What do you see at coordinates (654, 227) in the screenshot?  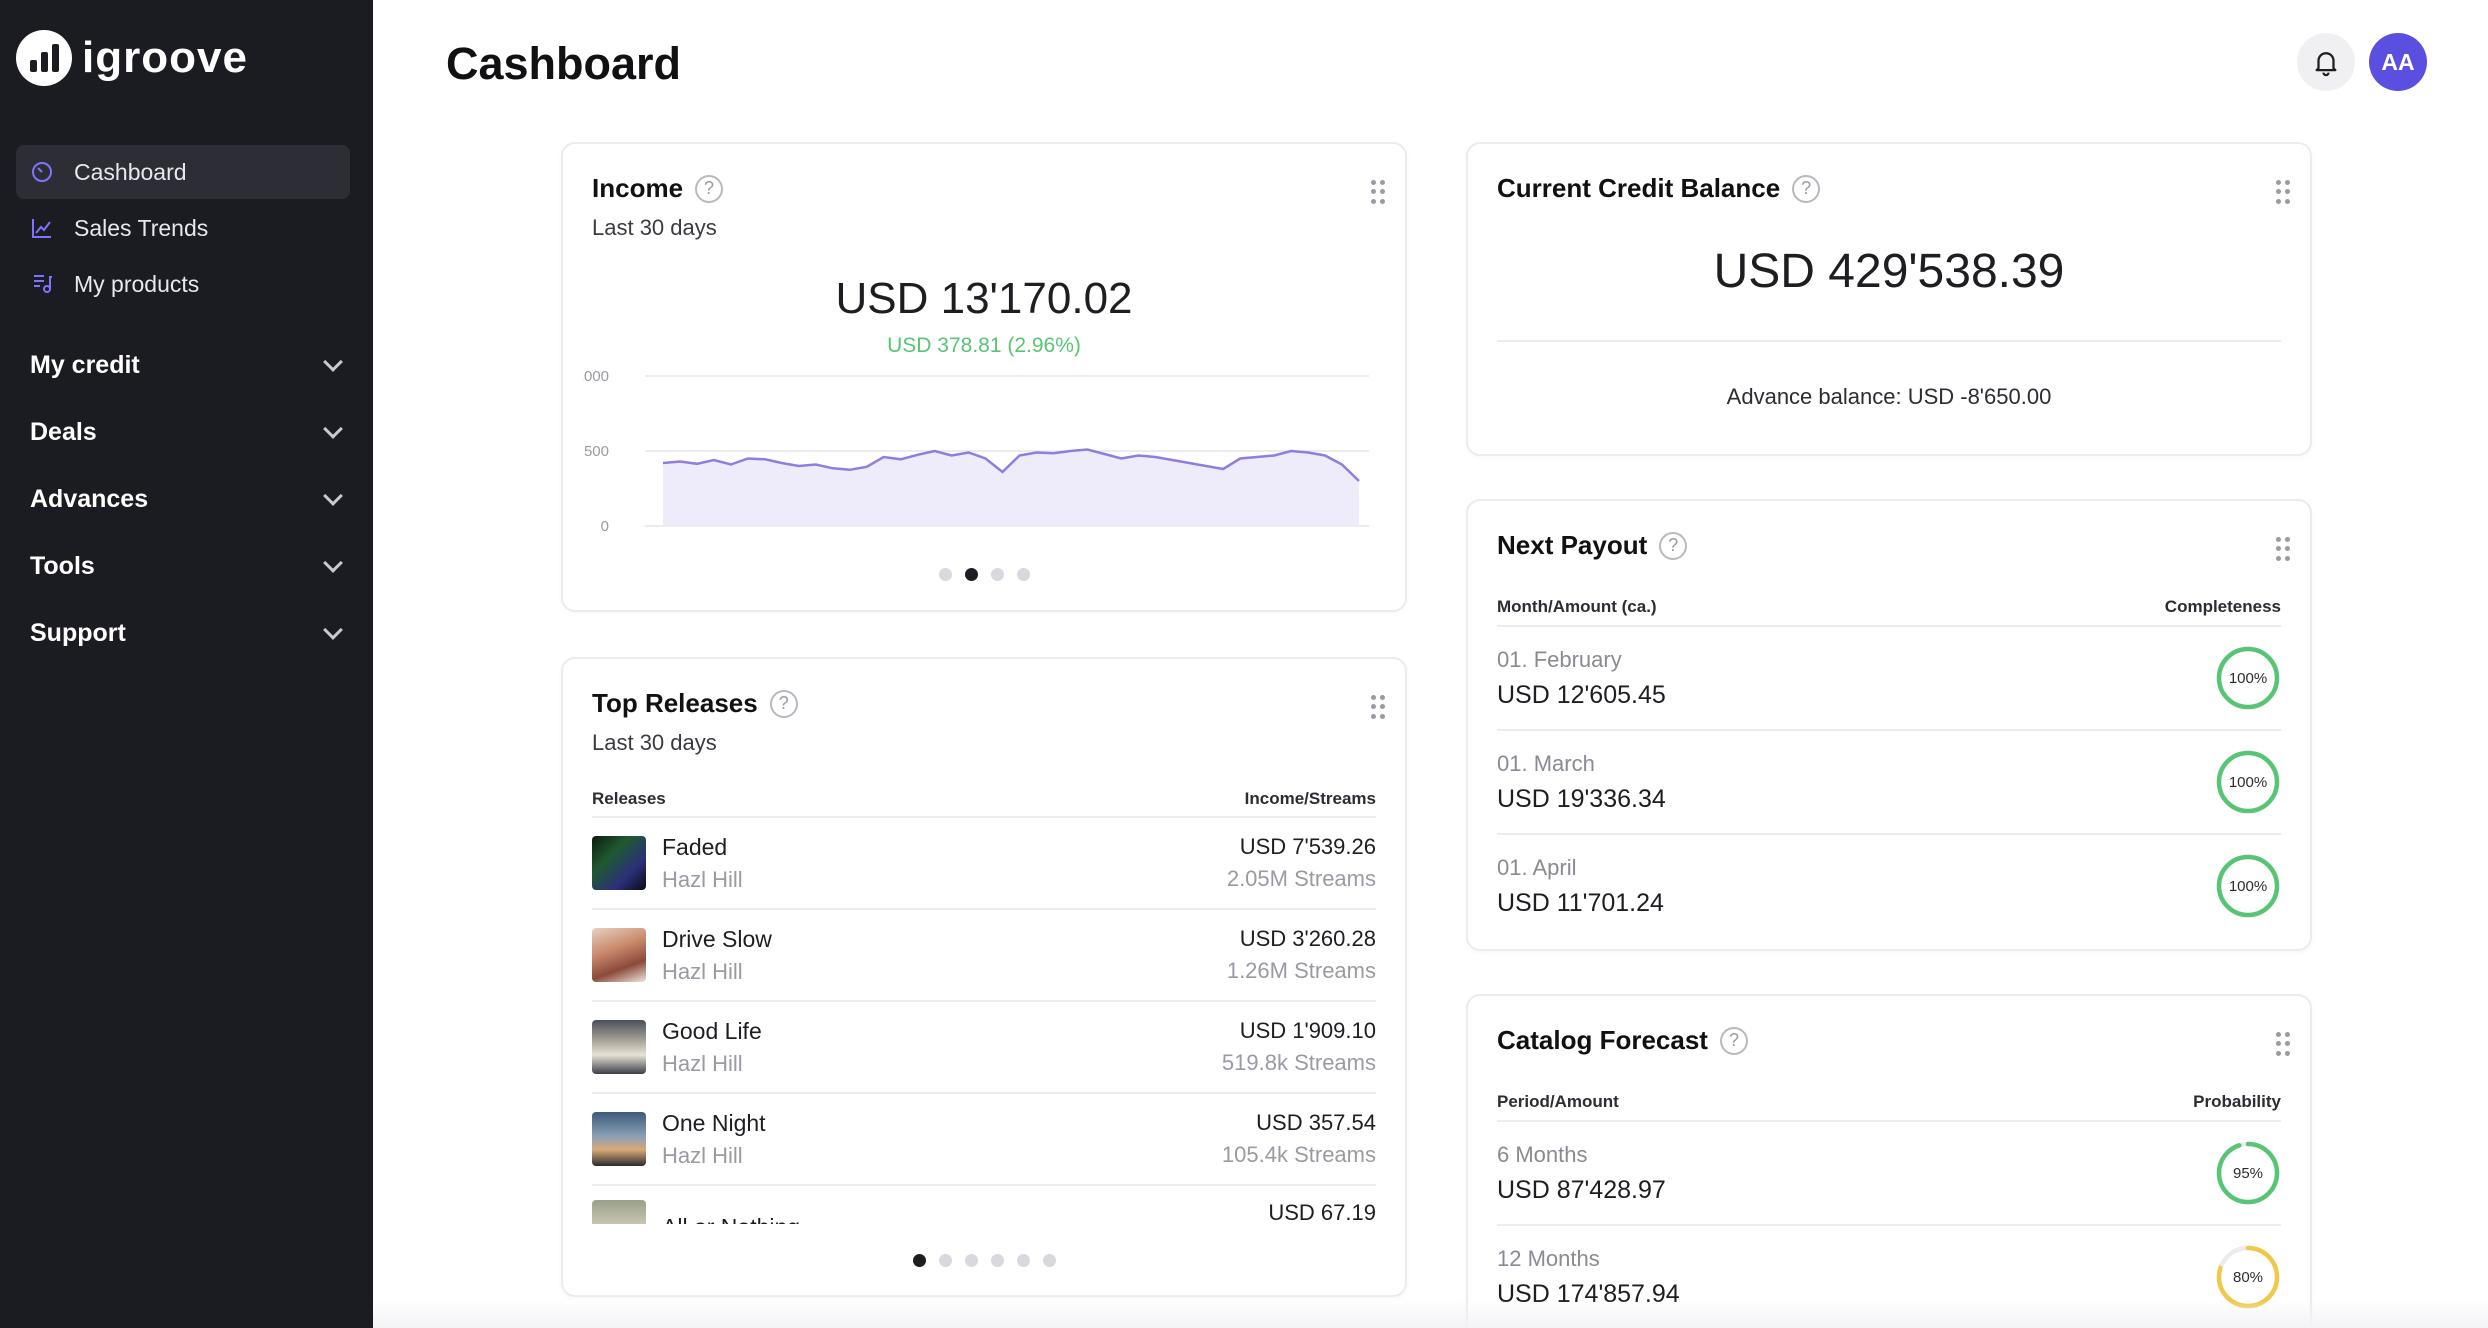 I see `income-subtitle: Last 30 days` at bounding box center [654, 227].